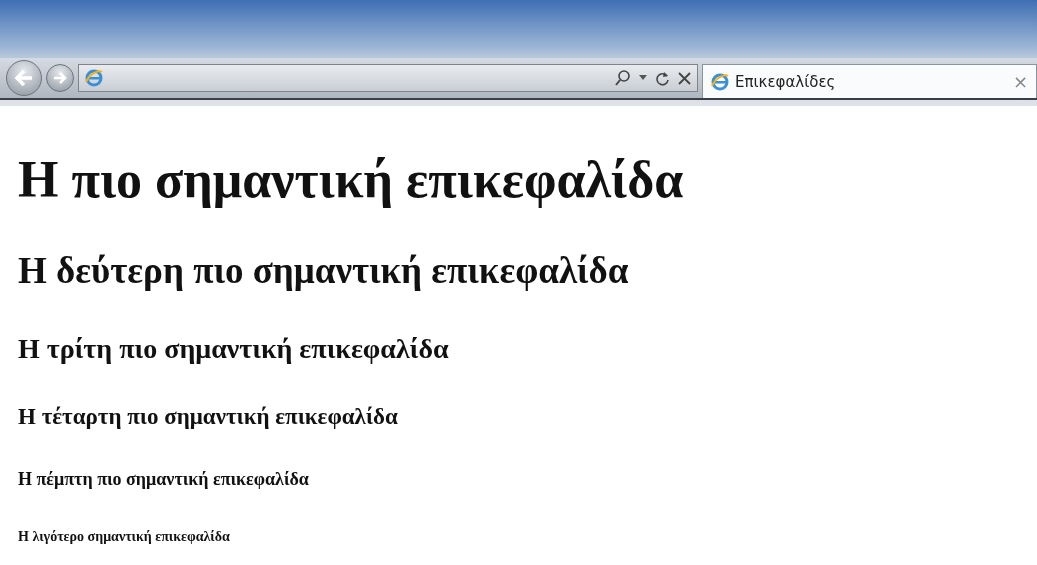  What do you see at coordinates (124, 537) in the screenshot?
I see `heading: Η λιγότερο σημαντική επικεφαλίδα` at bounding box center [124, 537].